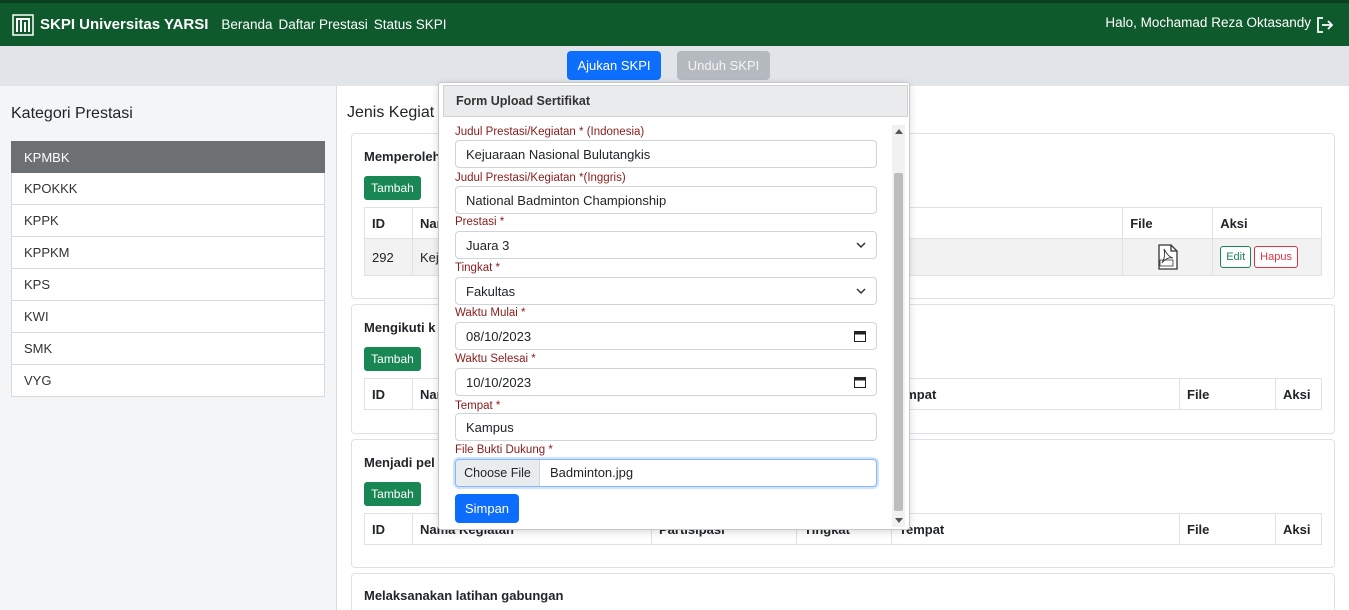  What do you see at coordinates (592, 472) in the screenshot?
I see `file-name: Badminton.jpg` at bounding box center [592, 472].